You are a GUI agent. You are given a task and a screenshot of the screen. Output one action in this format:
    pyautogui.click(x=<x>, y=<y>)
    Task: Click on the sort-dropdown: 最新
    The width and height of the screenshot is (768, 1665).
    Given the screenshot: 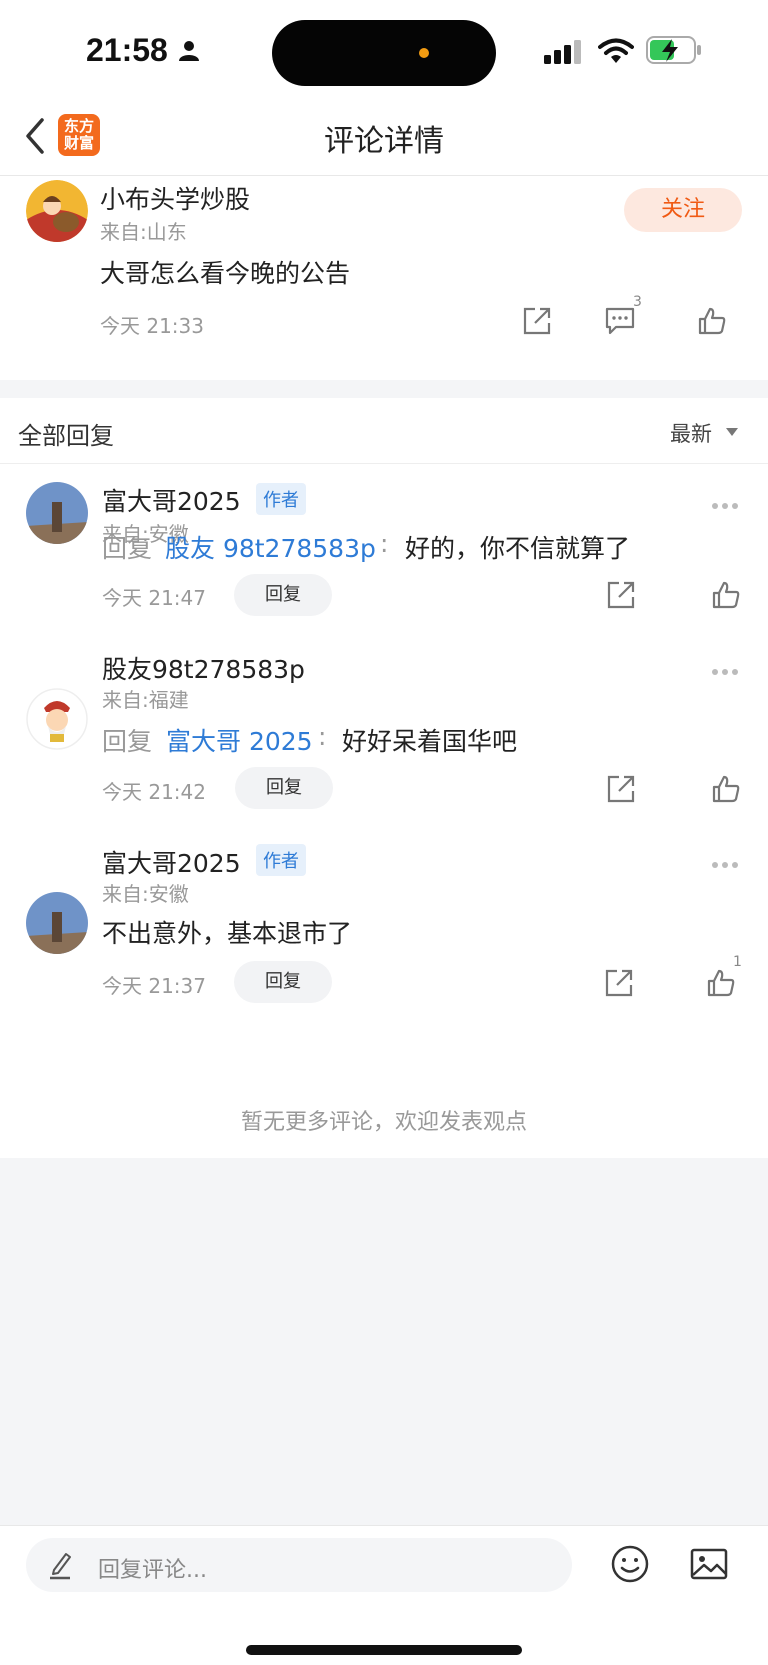 What is the action you would take?
    pyautogui.click(x=691, y=433)
    